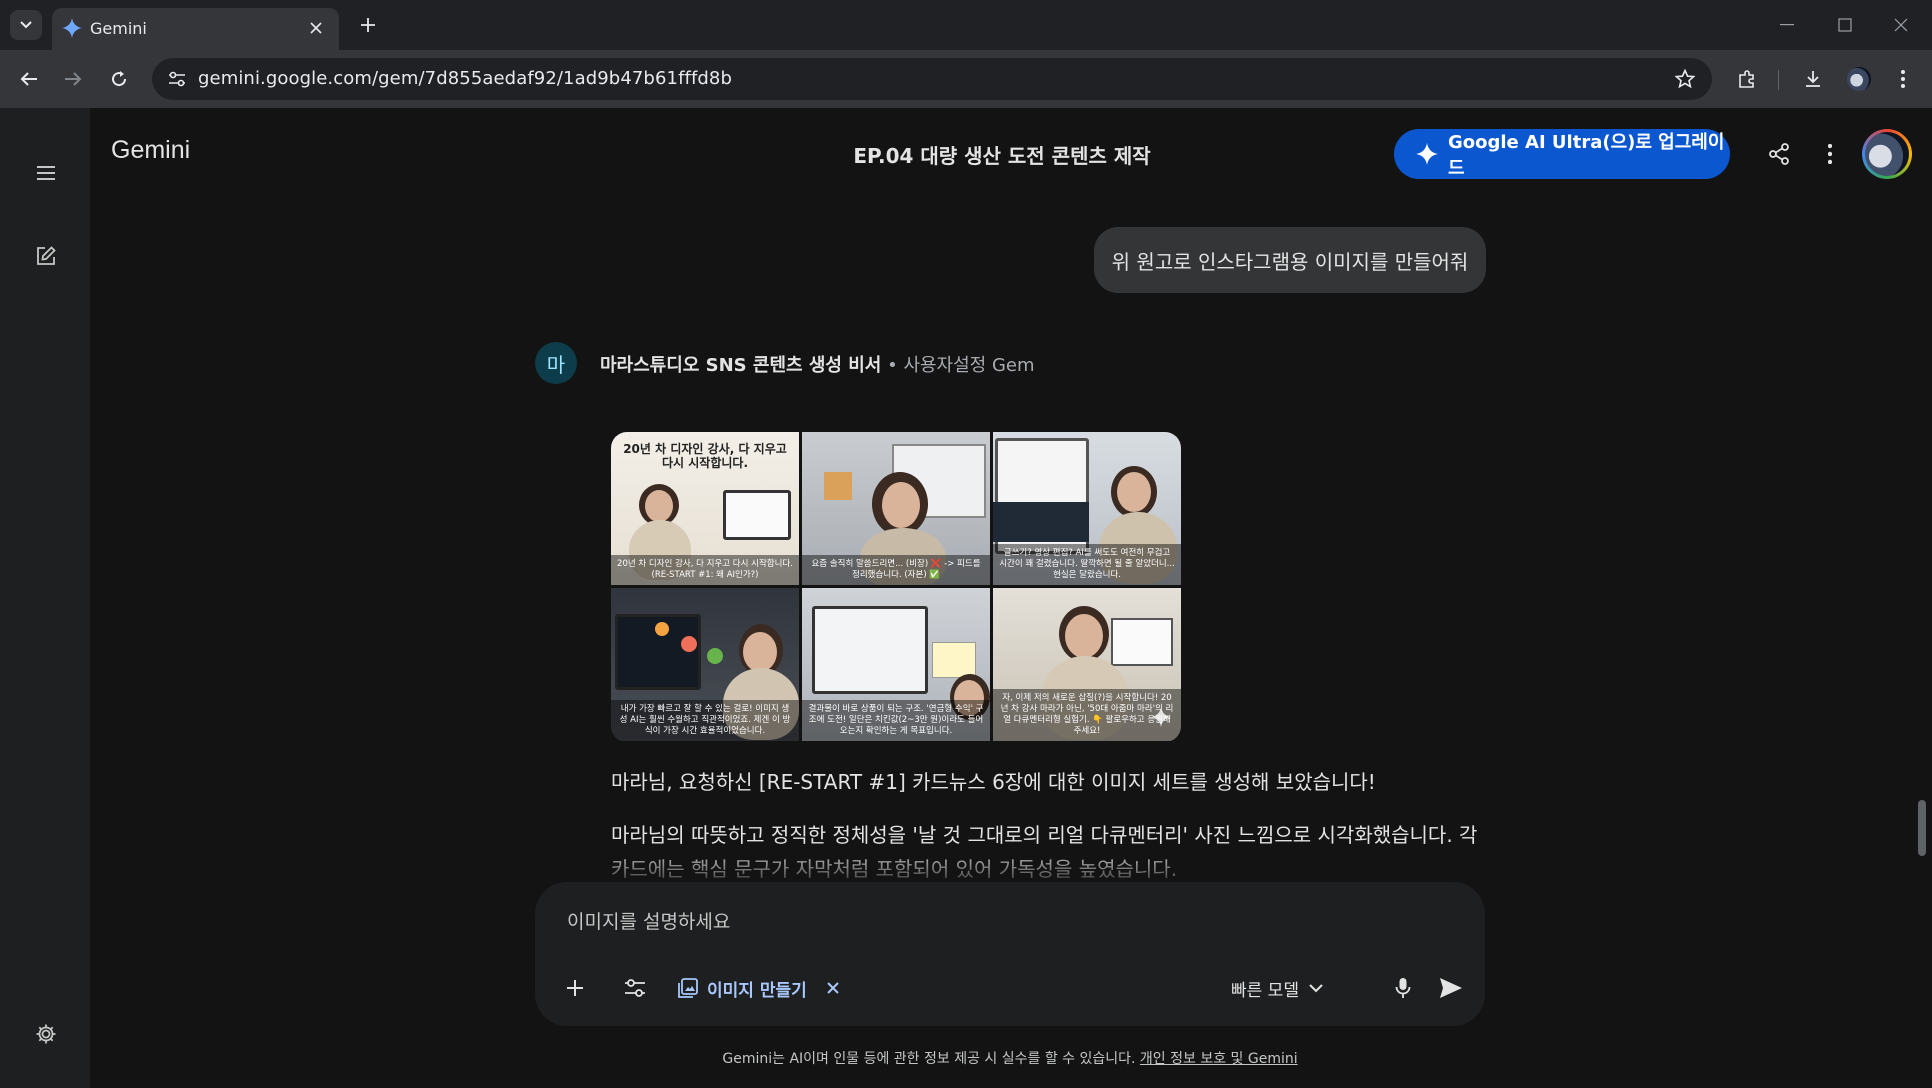 The width and height of the screenshot is (1932, 1088). I want to click on upgrade-label: Google AI Ultra(으)로 업그레이드, so click(1586, 155).